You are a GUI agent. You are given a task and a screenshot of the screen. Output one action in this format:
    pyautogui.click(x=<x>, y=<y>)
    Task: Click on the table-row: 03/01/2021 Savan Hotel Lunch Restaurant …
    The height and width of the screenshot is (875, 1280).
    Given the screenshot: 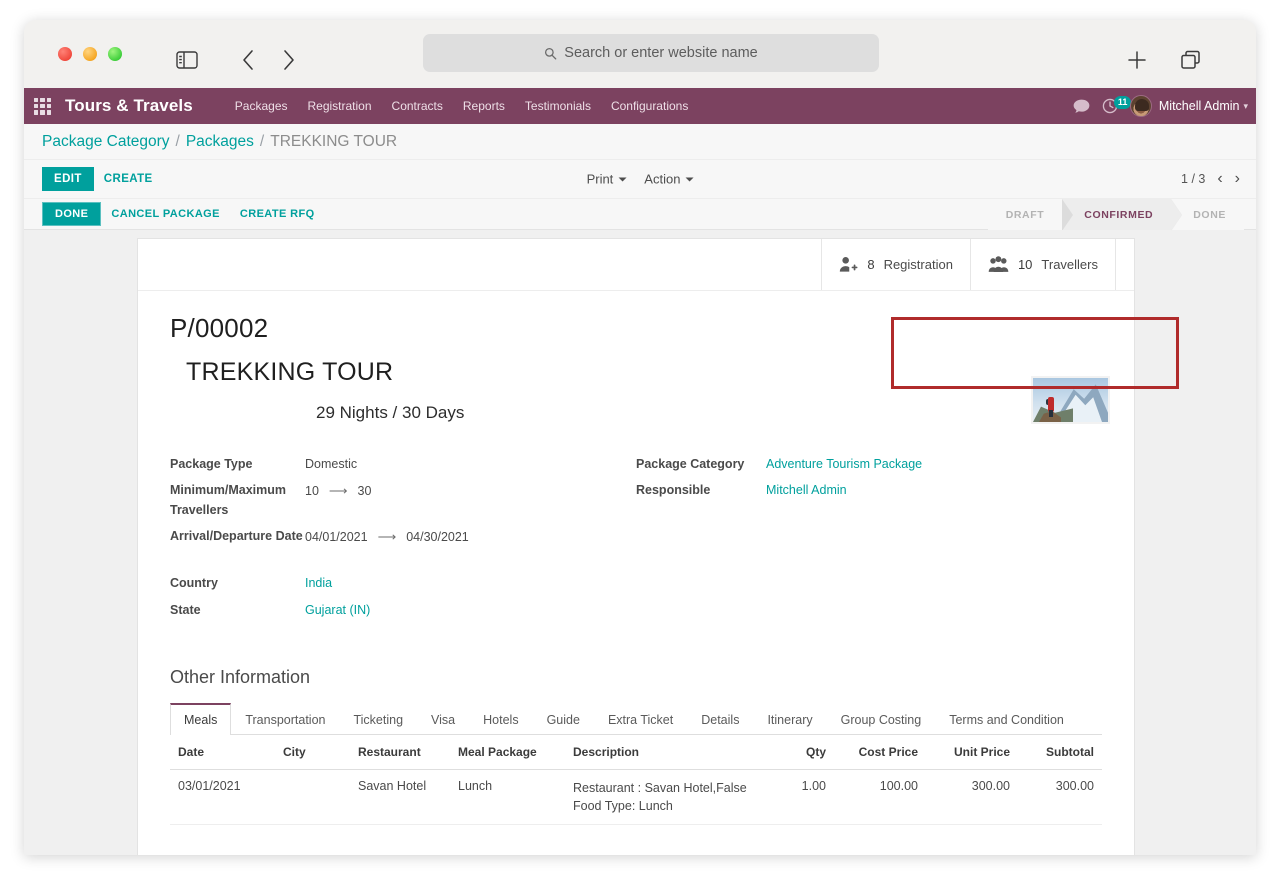 What is the action you would take?
    pyautogui.click(x=636, y=797)
    